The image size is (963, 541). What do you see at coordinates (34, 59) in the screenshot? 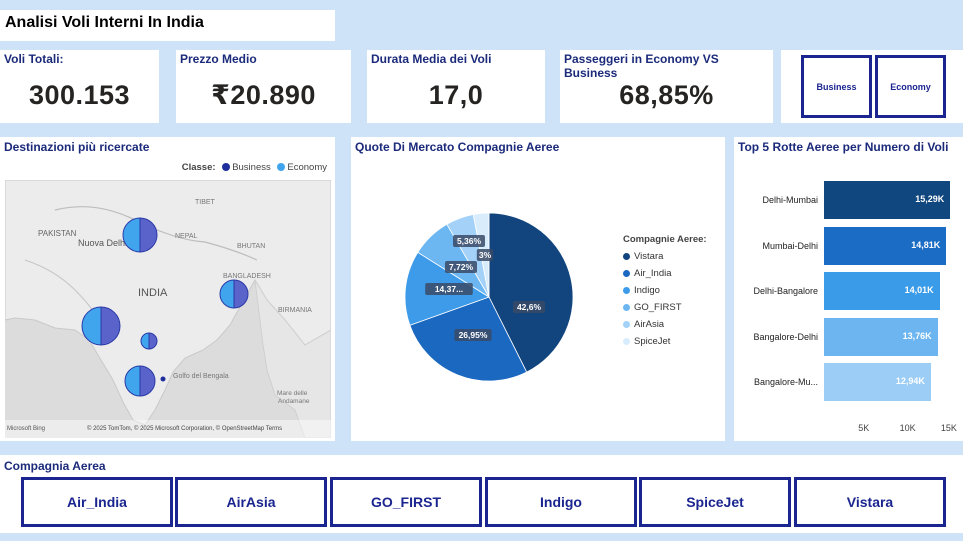
I see `kpi-label: Voli Totali:` at bounding box center [34, 59].